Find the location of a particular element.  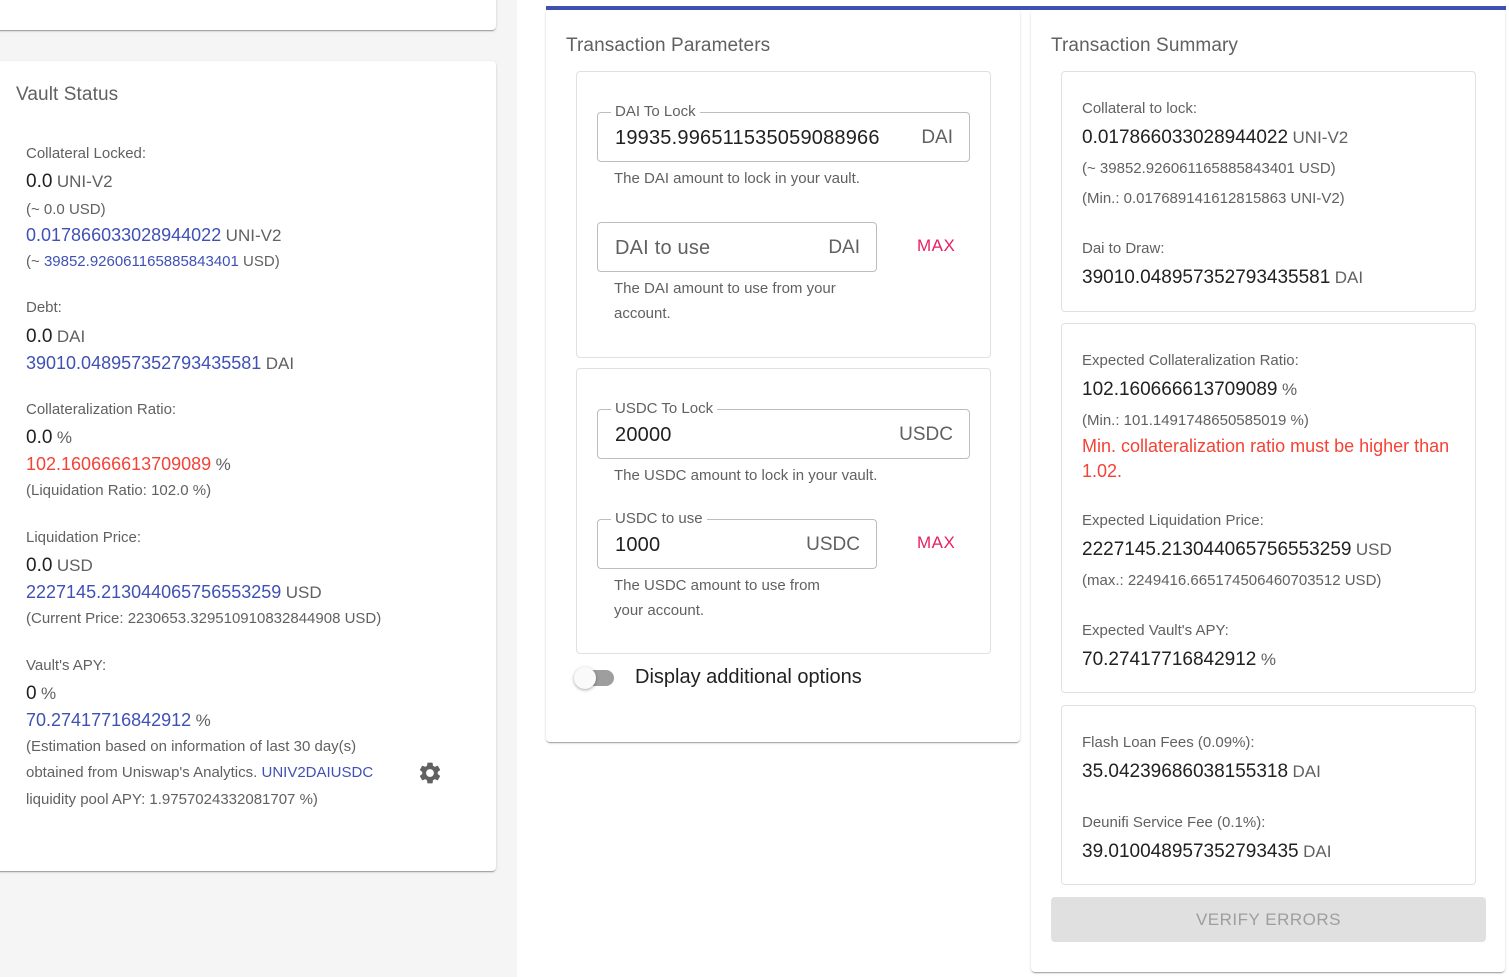

ratio-error-line2: 1.02. is located at coordinates (1102, 471).